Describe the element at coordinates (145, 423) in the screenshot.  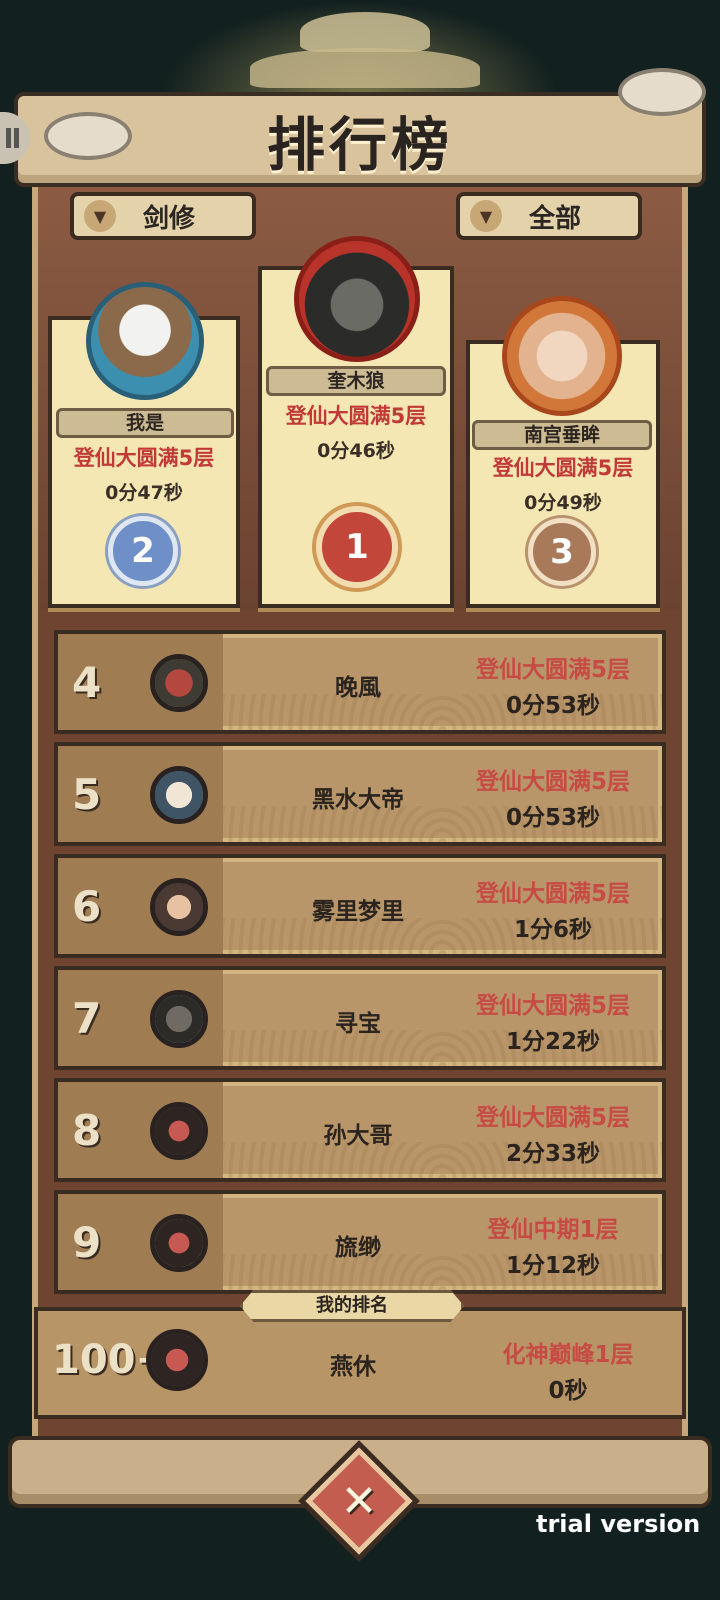
I see `player-name: 我是` at that location.